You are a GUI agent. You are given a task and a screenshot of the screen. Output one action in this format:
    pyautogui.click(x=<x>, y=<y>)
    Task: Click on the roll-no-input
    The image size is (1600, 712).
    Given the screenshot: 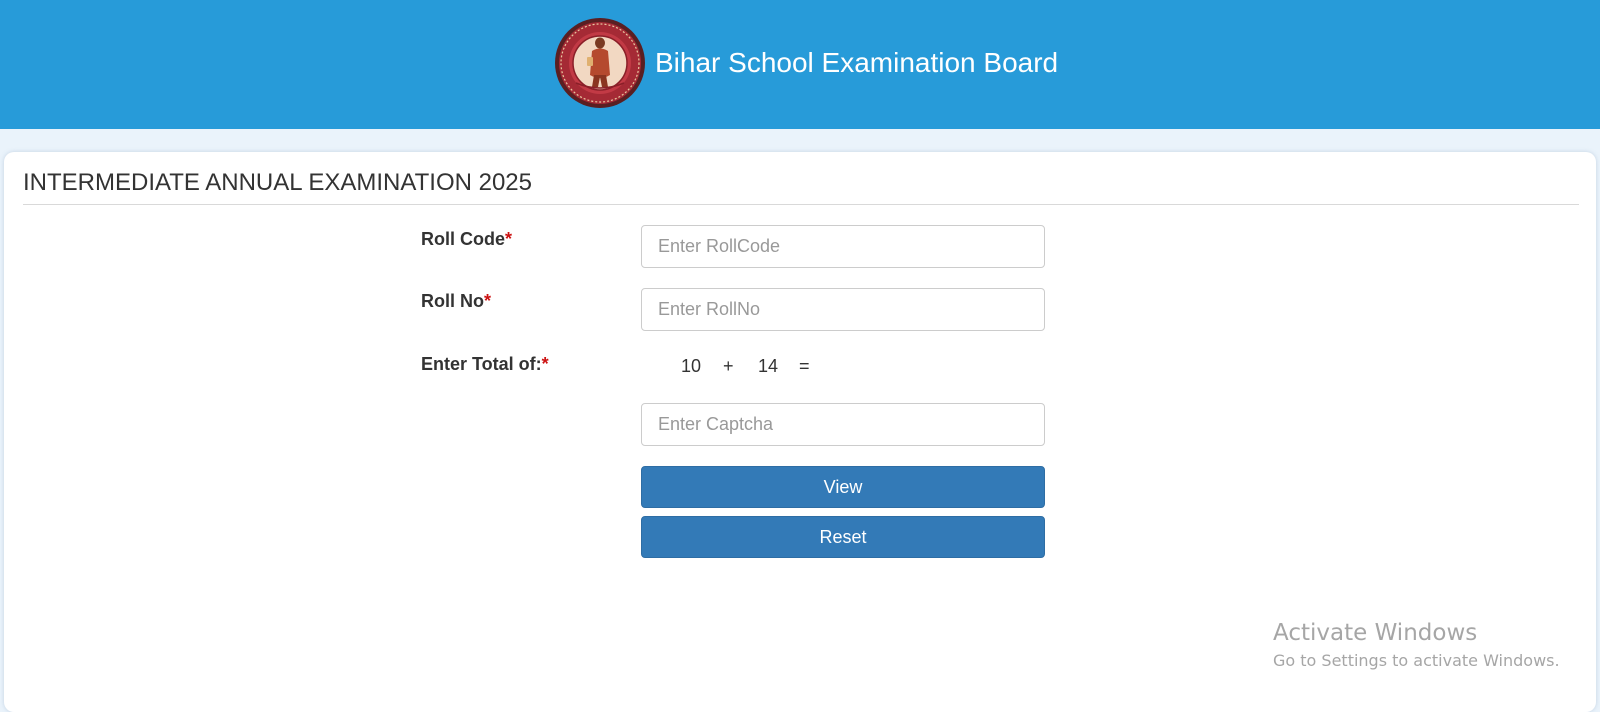 What is the action you would take?
    pyautogui.click(x=843, y=309)
    